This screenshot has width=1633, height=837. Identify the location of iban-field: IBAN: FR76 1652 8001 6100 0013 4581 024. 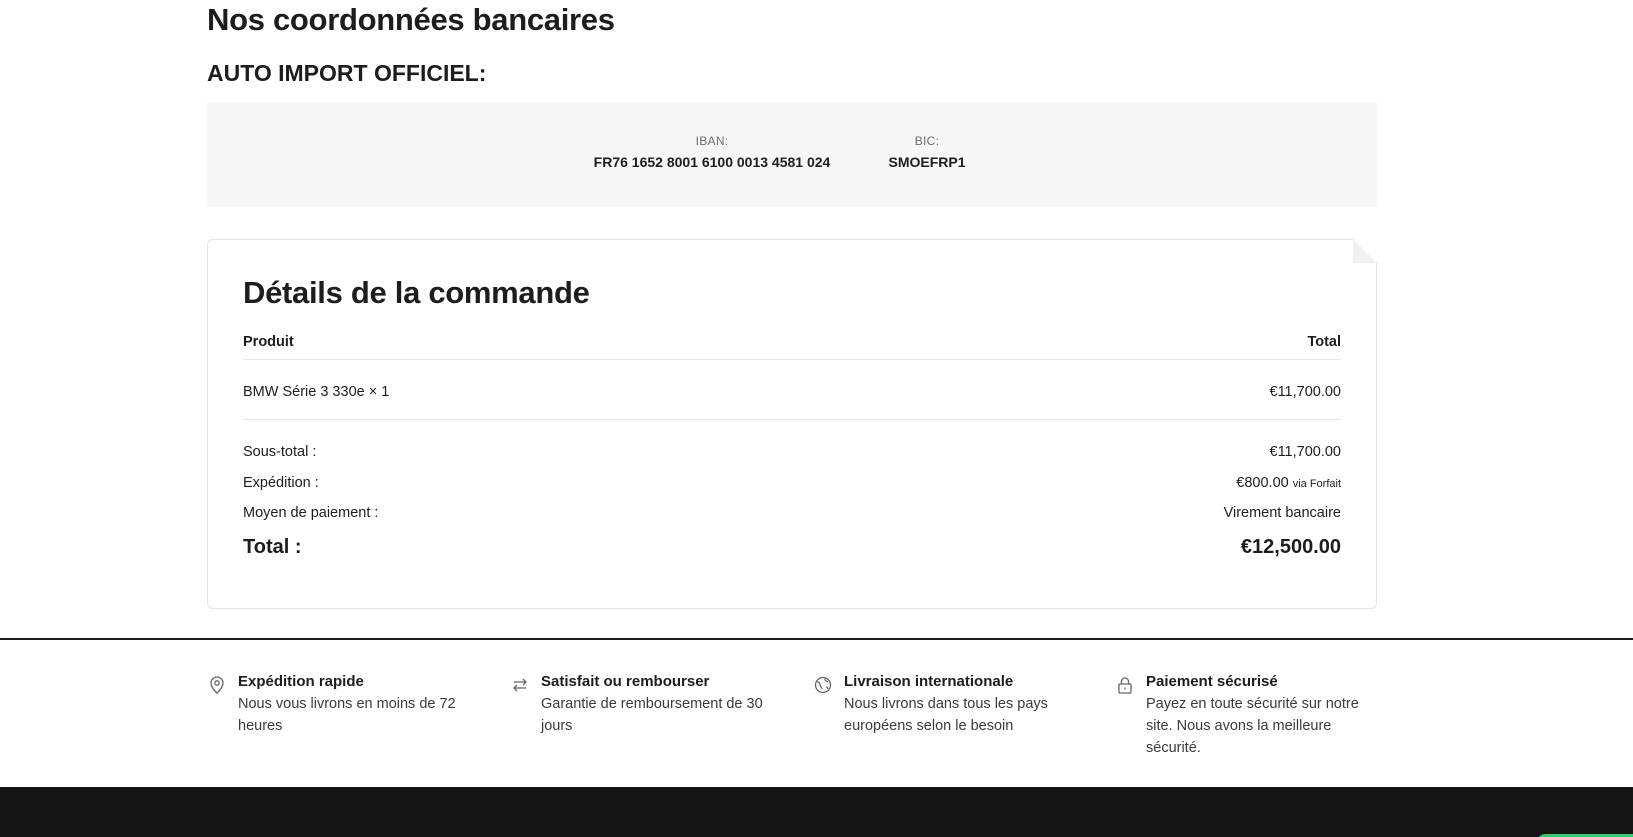
(712, 152).